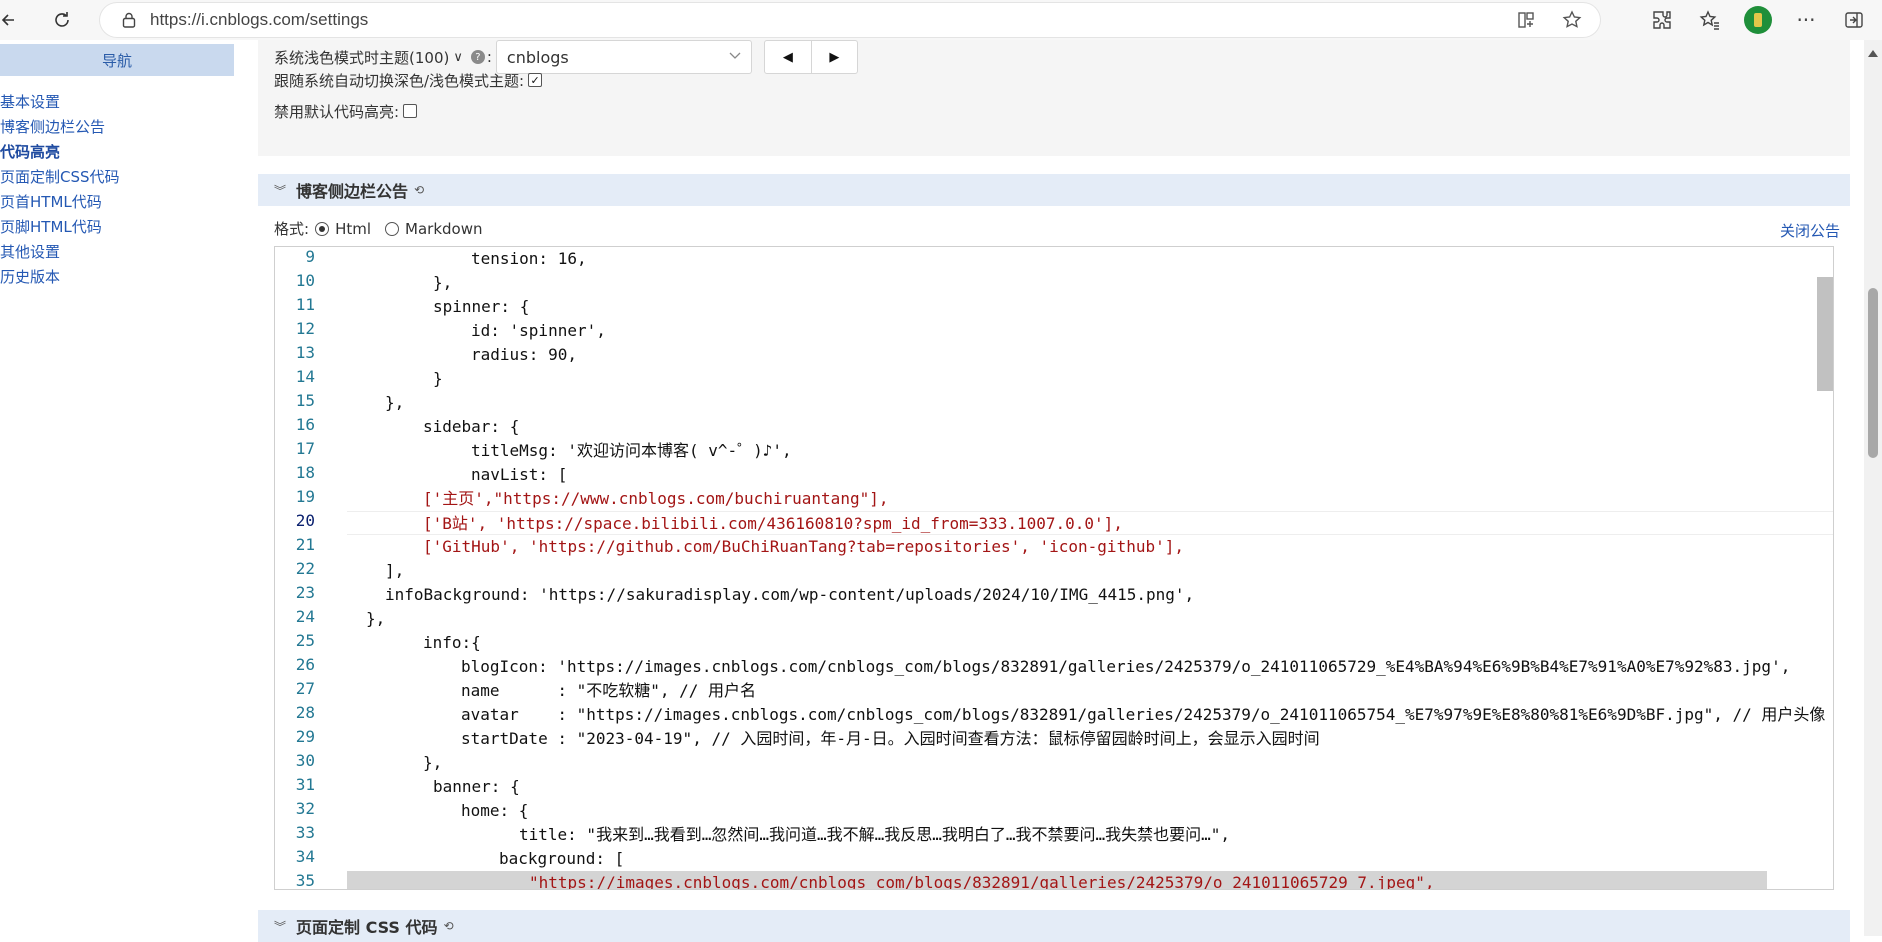 This screenshot has width=1882, height=942. What do you see at coordinates (535, 80) in the screenshot?
I see `auto-switch-checkbox` at bounding box center [535, 80].